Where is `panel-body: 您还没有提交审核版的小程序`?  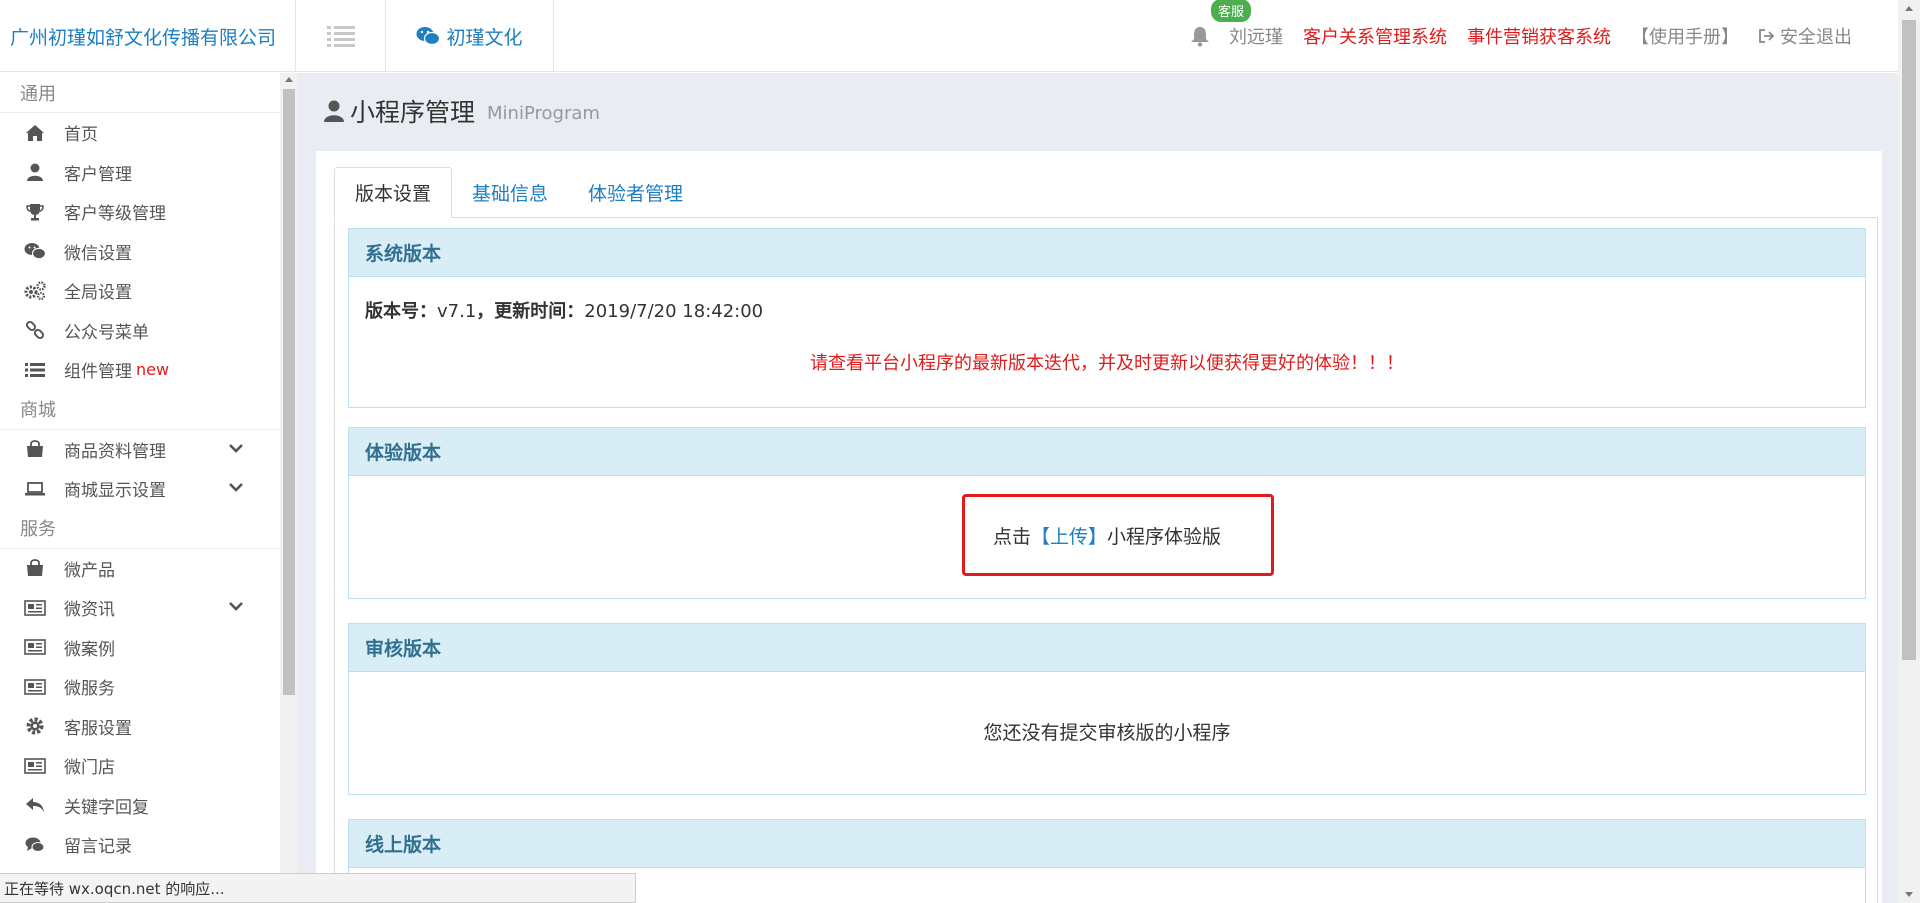
panel-body: 您还没有提交审核版的小程序 is located at coordinates (1107, 733).